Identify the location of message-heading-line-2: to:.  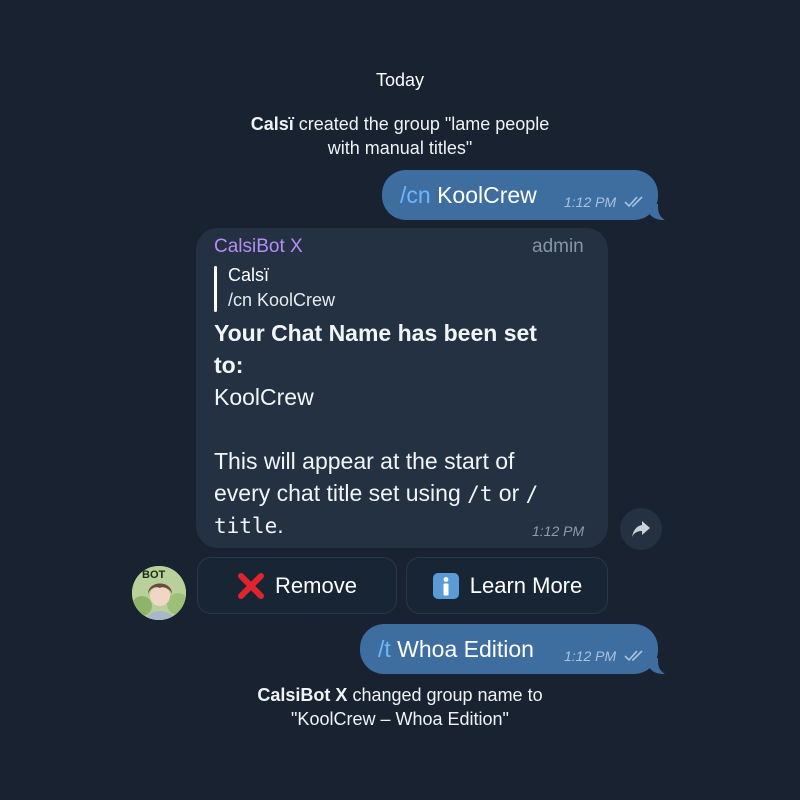
(229, 365).